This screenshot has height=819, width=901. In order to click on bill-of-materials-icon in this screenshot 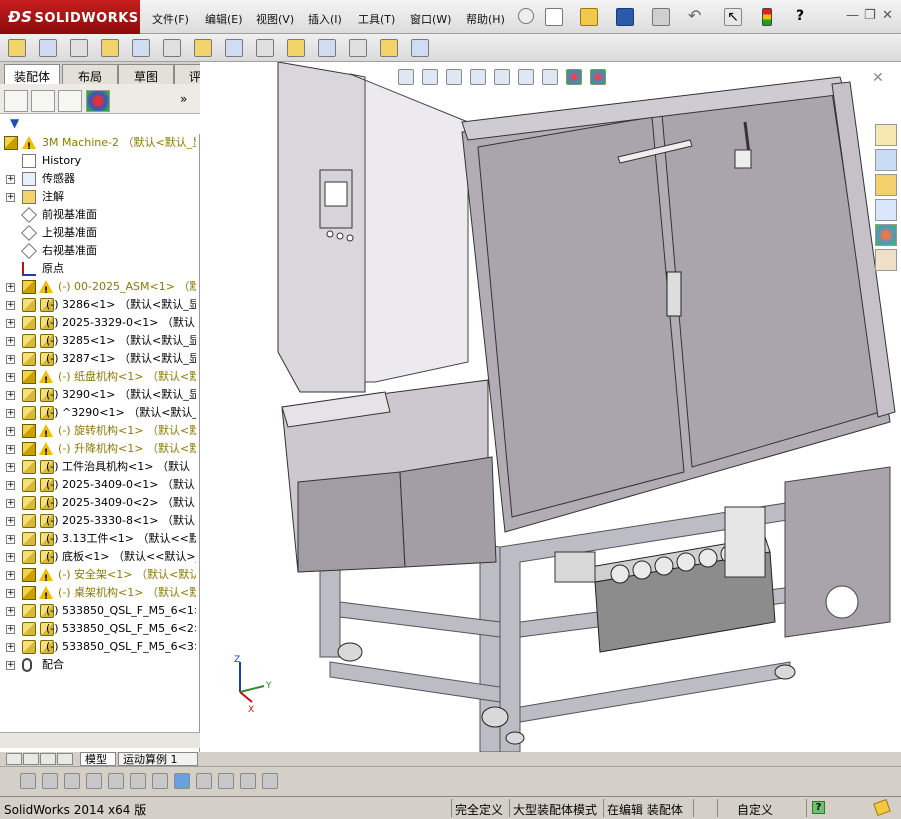, I will do `click(296, 48)`.